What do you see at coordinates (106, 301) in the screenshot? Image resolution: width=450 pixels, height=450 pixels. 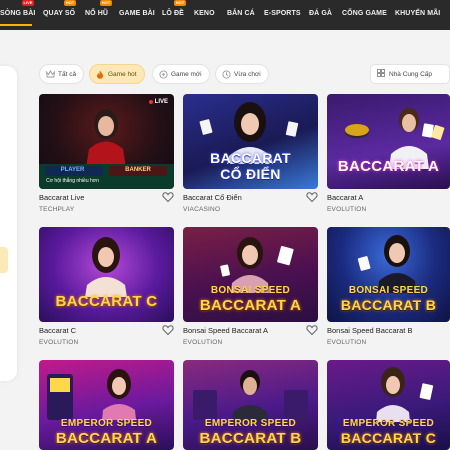 I see `game-art-title: BACCARAT C` at bounding box center [106, 301].